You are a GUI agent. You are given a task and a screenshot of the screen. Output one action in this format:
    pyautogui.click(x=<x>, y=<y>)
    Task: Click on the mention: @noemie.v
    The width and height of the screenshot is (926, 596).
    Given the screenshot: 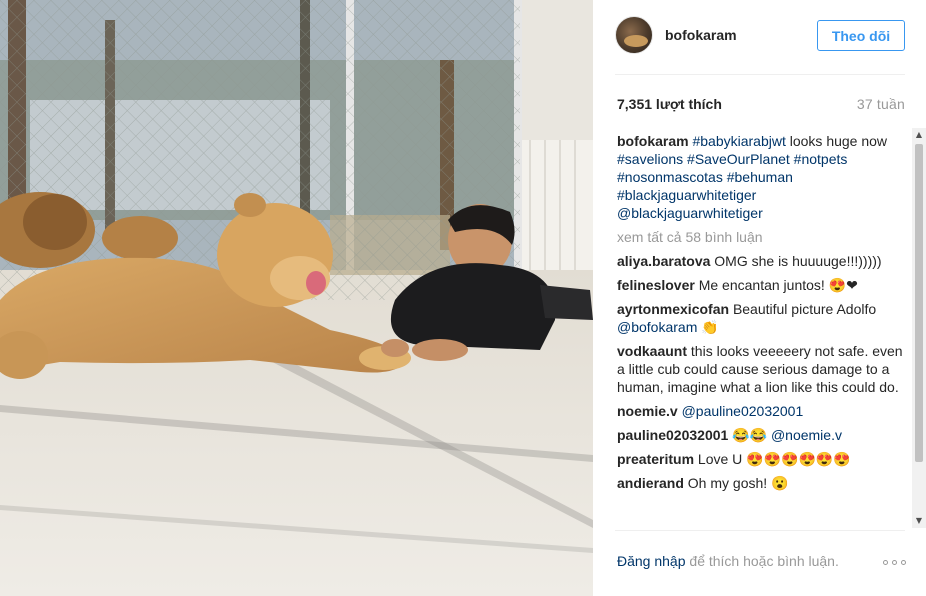 What is the action you would take?
    pyautogui.click(x=806, y=435)
    